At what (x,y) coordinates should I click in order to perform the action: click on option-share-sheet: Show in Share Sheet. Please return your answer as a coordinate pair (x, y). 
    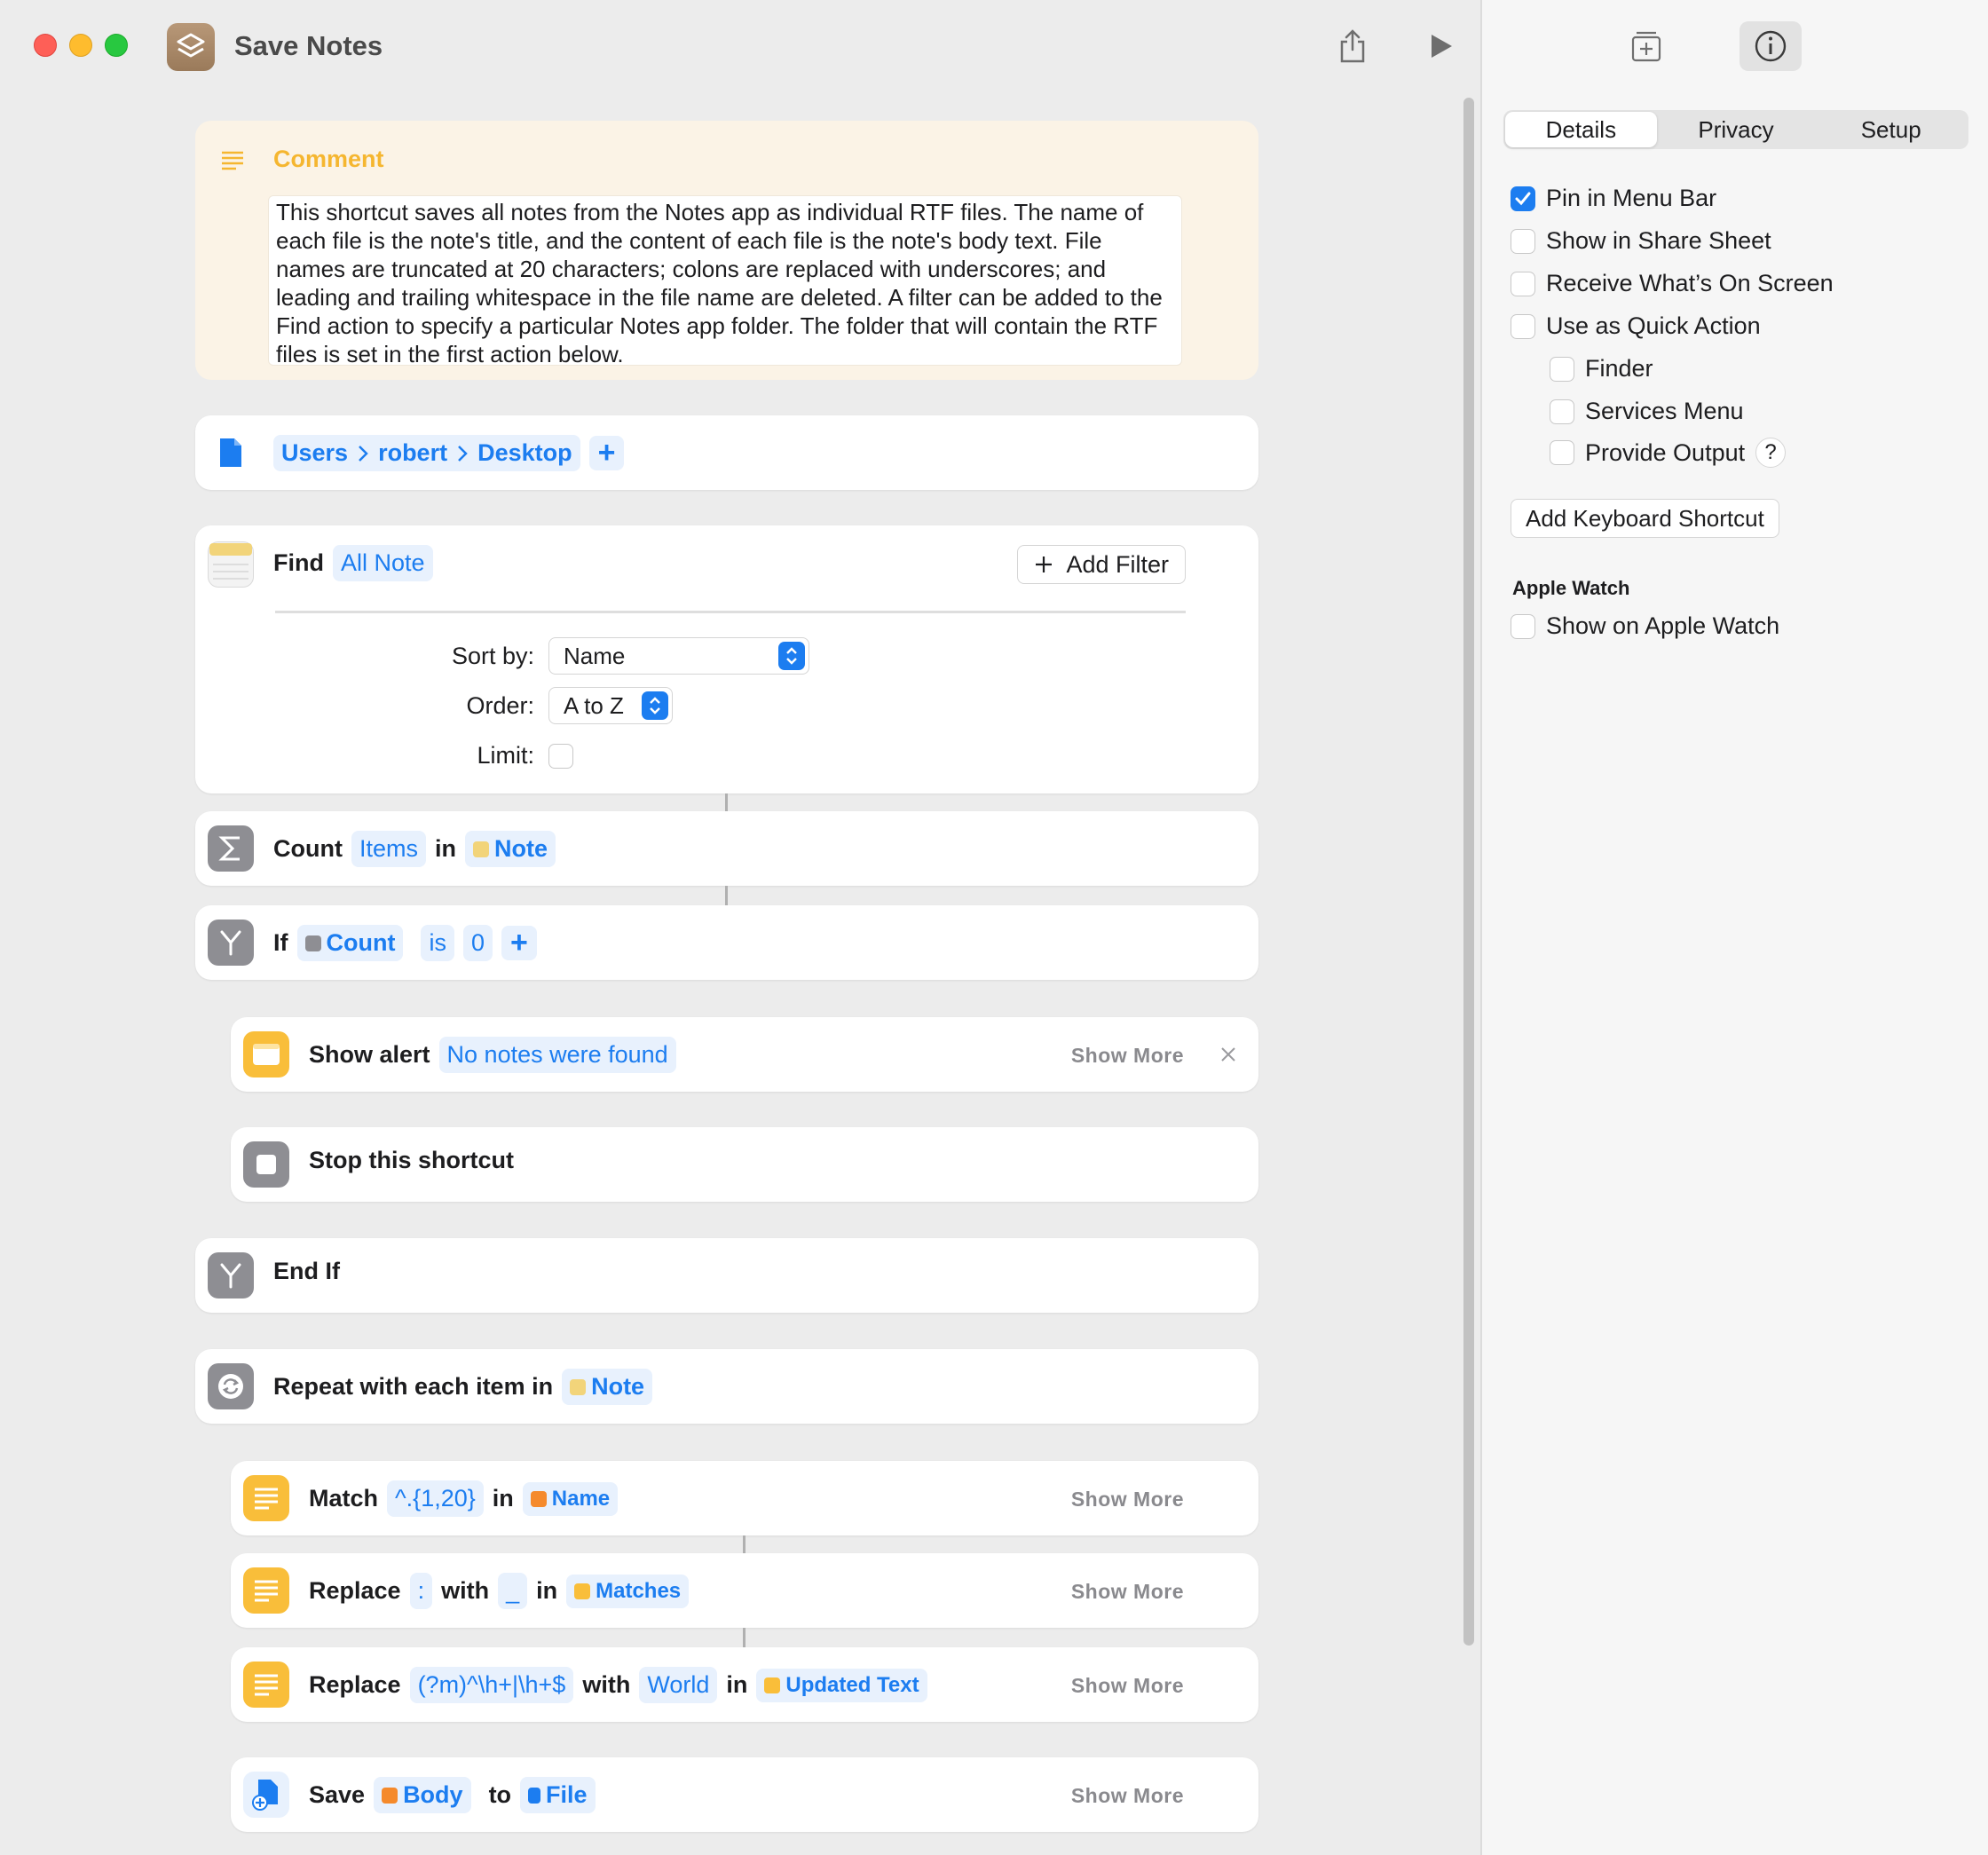
    Looking at the image, I should click on (1641, 241).